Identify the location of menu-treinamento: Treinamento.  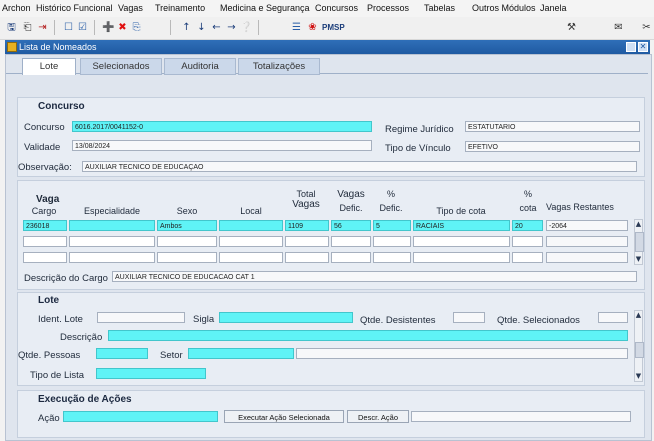
(180, 8).